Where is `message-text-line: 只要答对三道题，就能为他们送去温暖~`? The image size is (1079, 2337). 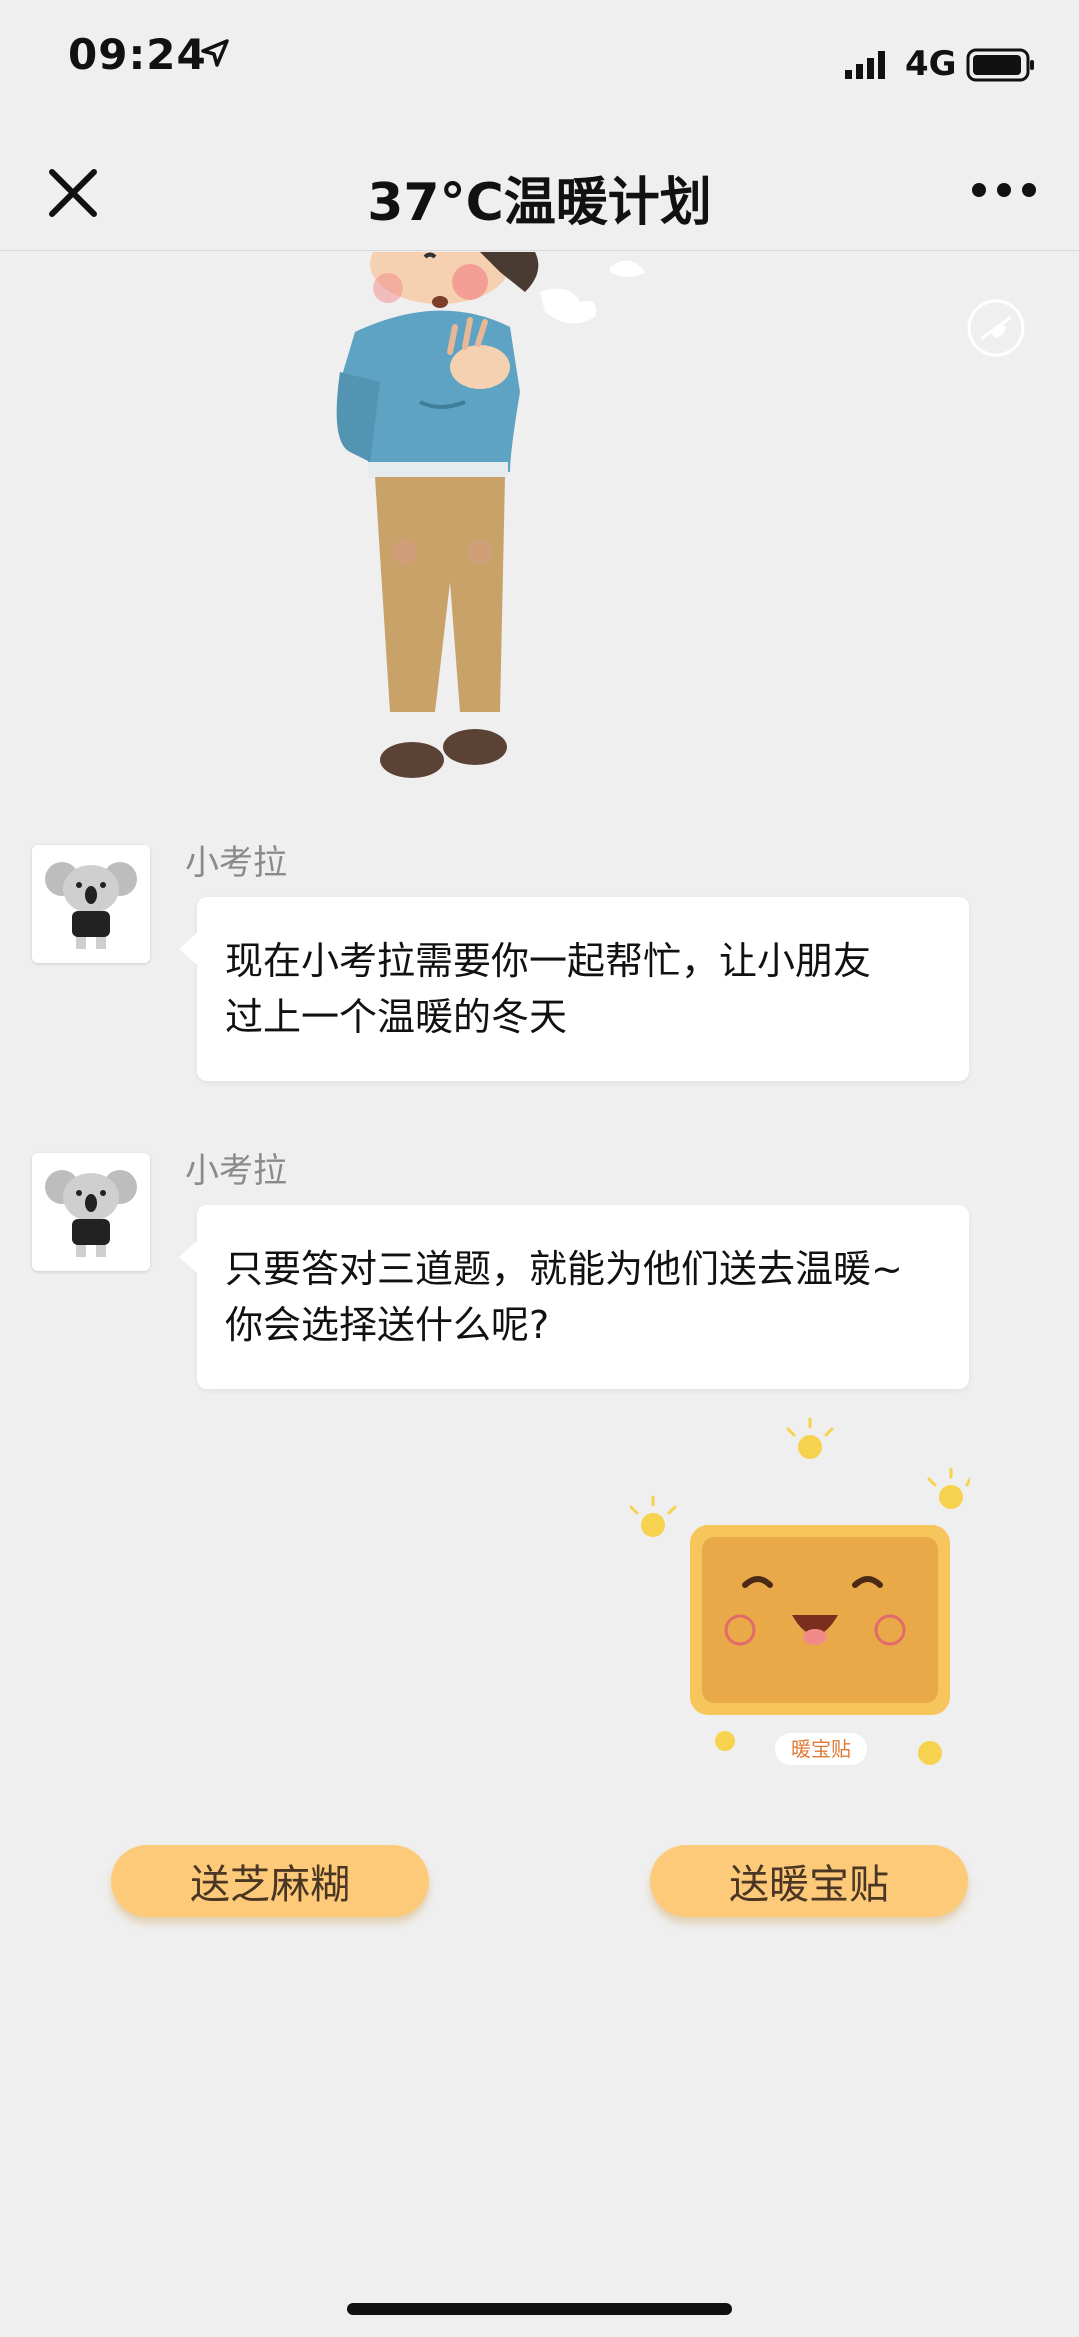
message-text-line: 只要答对三道题，就能为他们送去温暖~ is located at coordinates (564, 1269).